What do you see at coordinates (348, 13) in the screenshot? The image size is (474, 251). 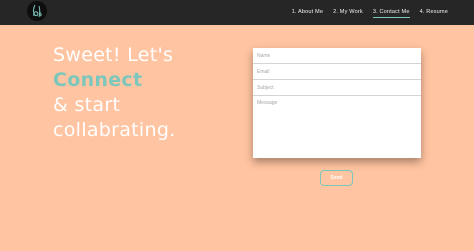 I see `nav-link-my-work: 2. My Work` at bounding box center [348, 13].